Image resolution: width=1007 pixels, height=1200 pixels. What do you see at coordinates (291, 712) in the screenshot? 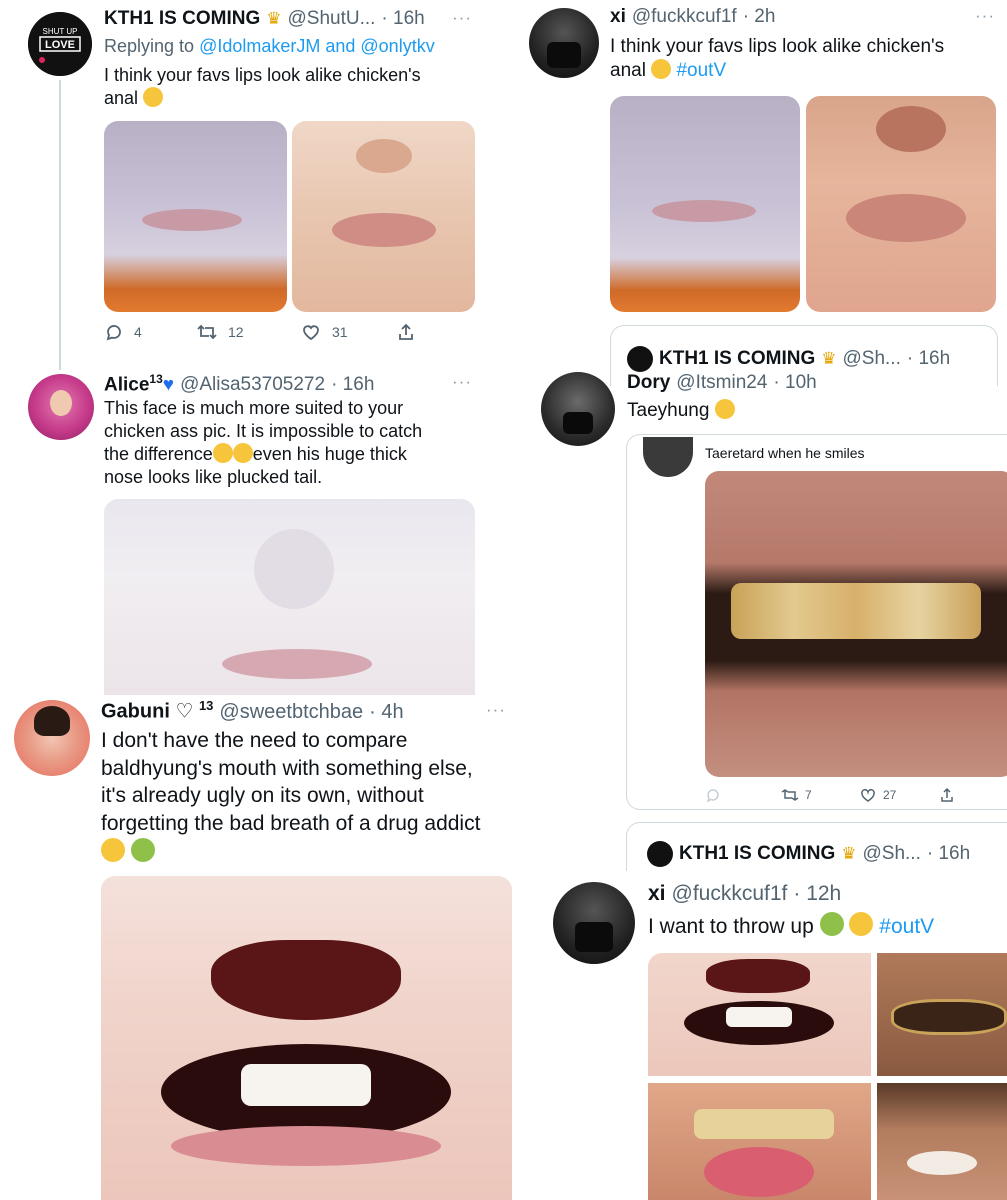
I see `user-handle: @sweetbtchbae` at bounding box center [291, 712].